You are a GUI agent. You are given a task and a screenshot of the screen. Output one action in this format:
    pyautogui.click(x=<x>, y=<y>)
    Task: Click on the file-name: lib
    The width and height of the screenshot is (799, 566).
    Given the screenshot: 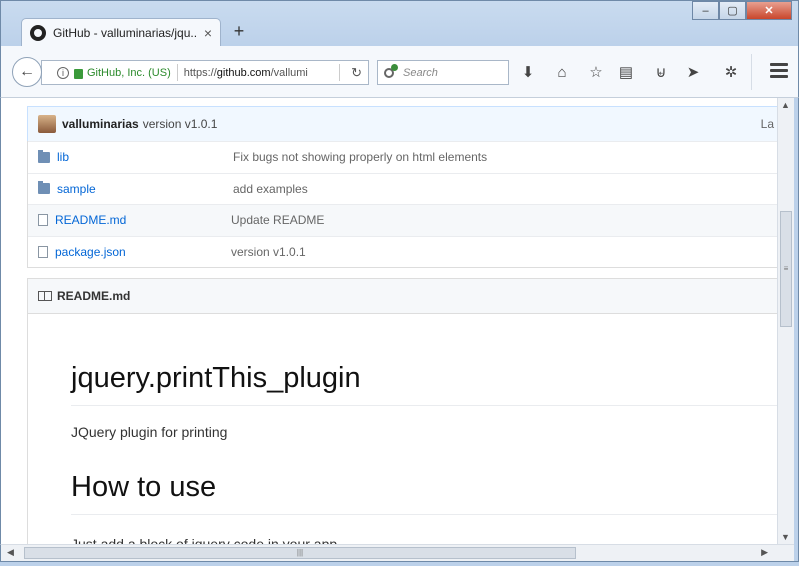 What is the action you would take?
    pyautogui.click(x=145, y=157)
    